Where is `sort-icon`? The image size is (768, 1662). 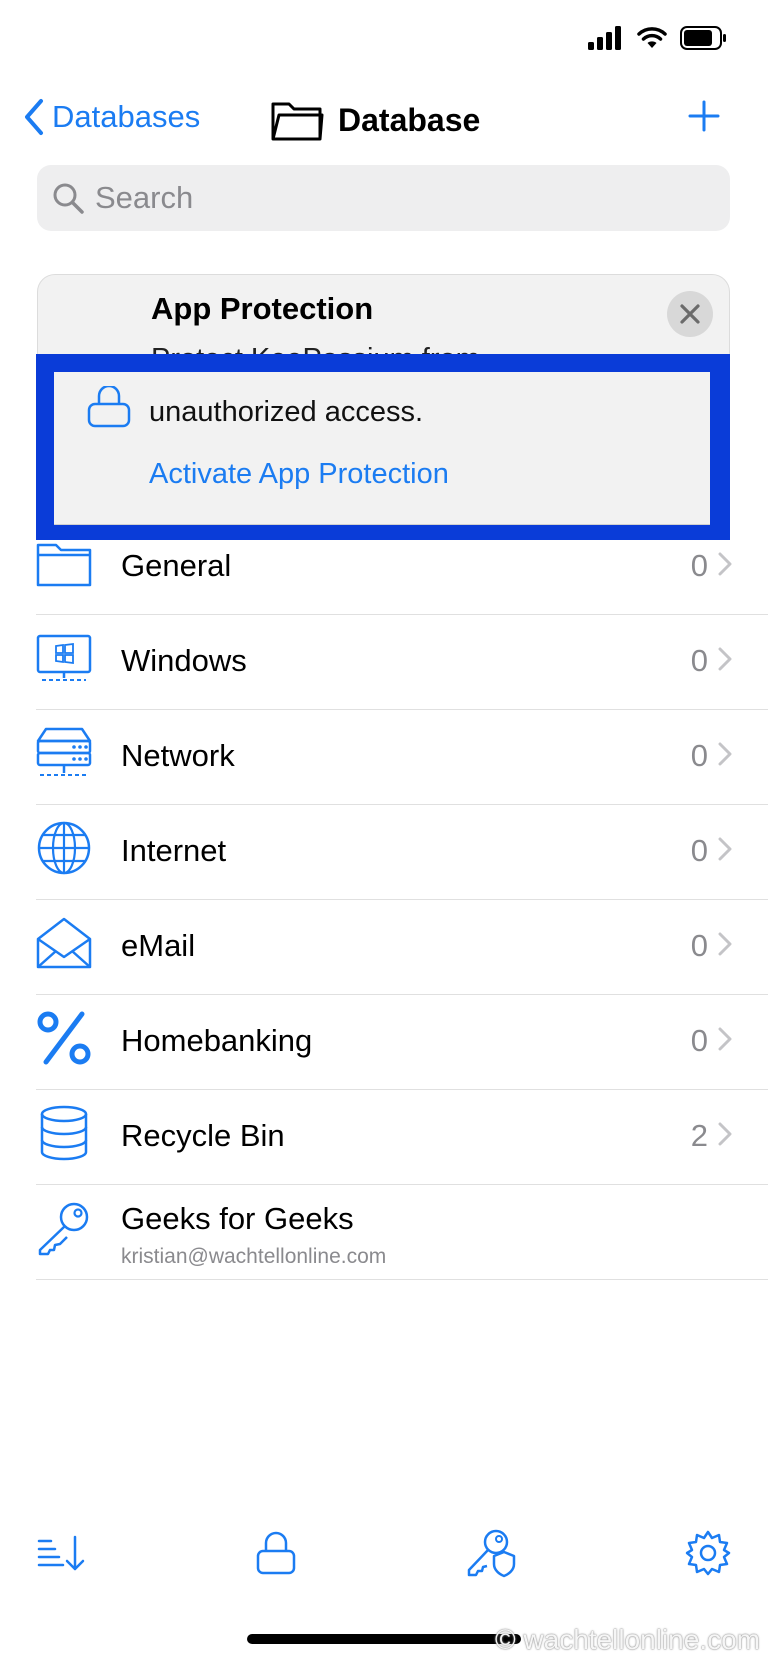
sort-icon is located at coordinates (61, 1553).